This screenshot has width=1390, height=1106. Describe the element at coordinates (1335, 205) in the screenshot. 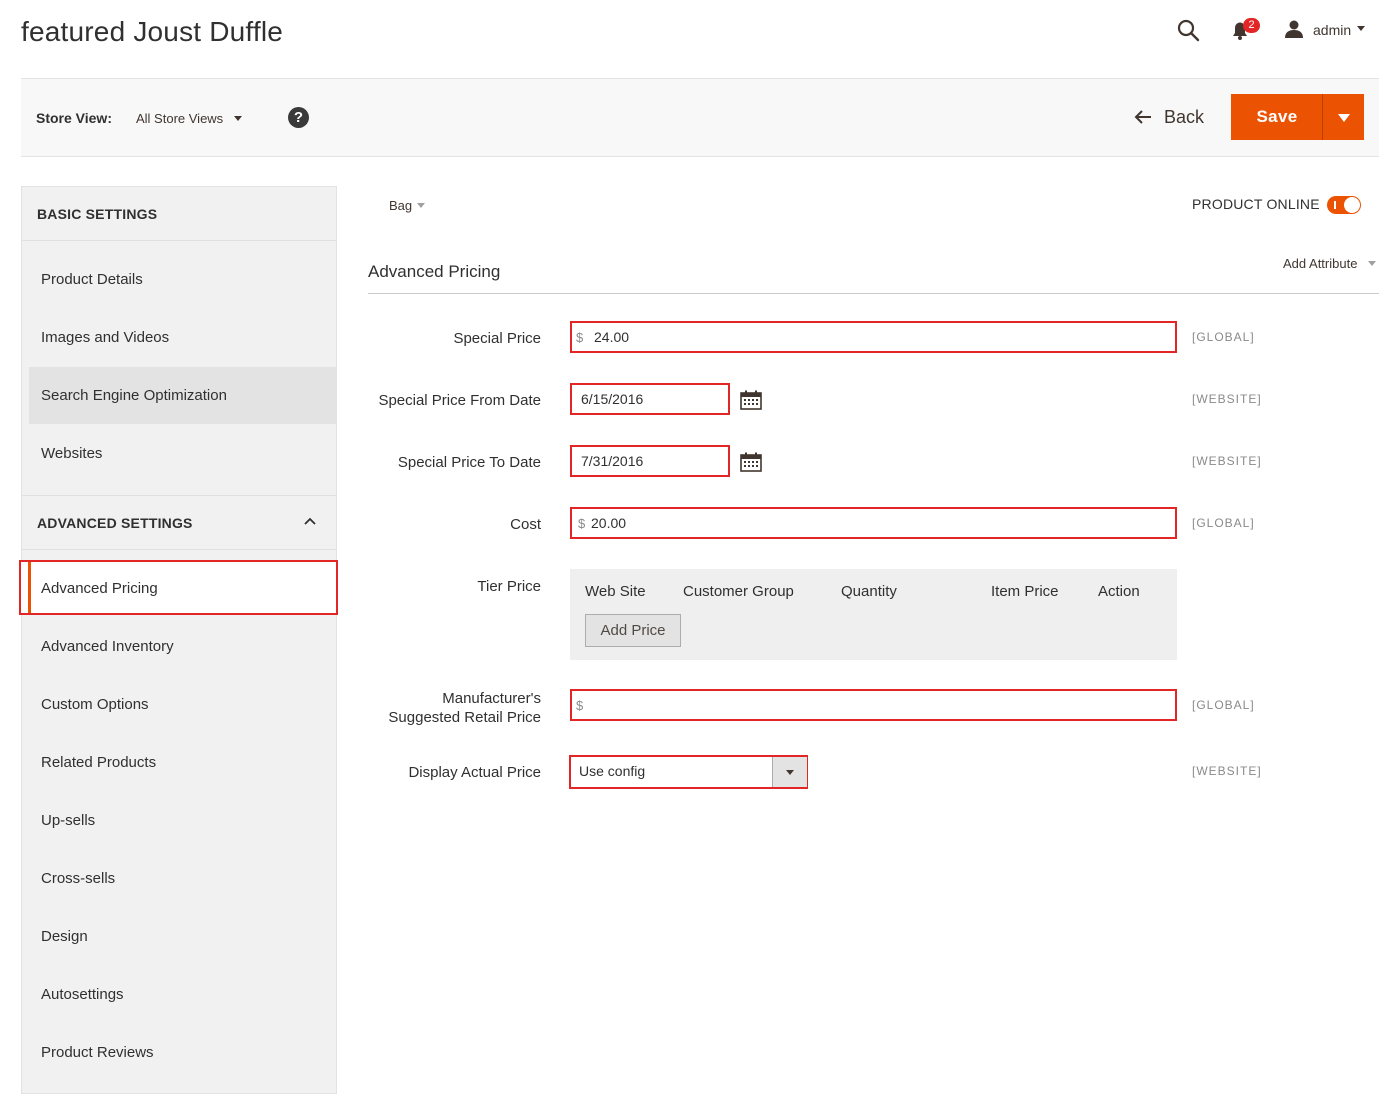

I see `toggle-on-mark` at that location.